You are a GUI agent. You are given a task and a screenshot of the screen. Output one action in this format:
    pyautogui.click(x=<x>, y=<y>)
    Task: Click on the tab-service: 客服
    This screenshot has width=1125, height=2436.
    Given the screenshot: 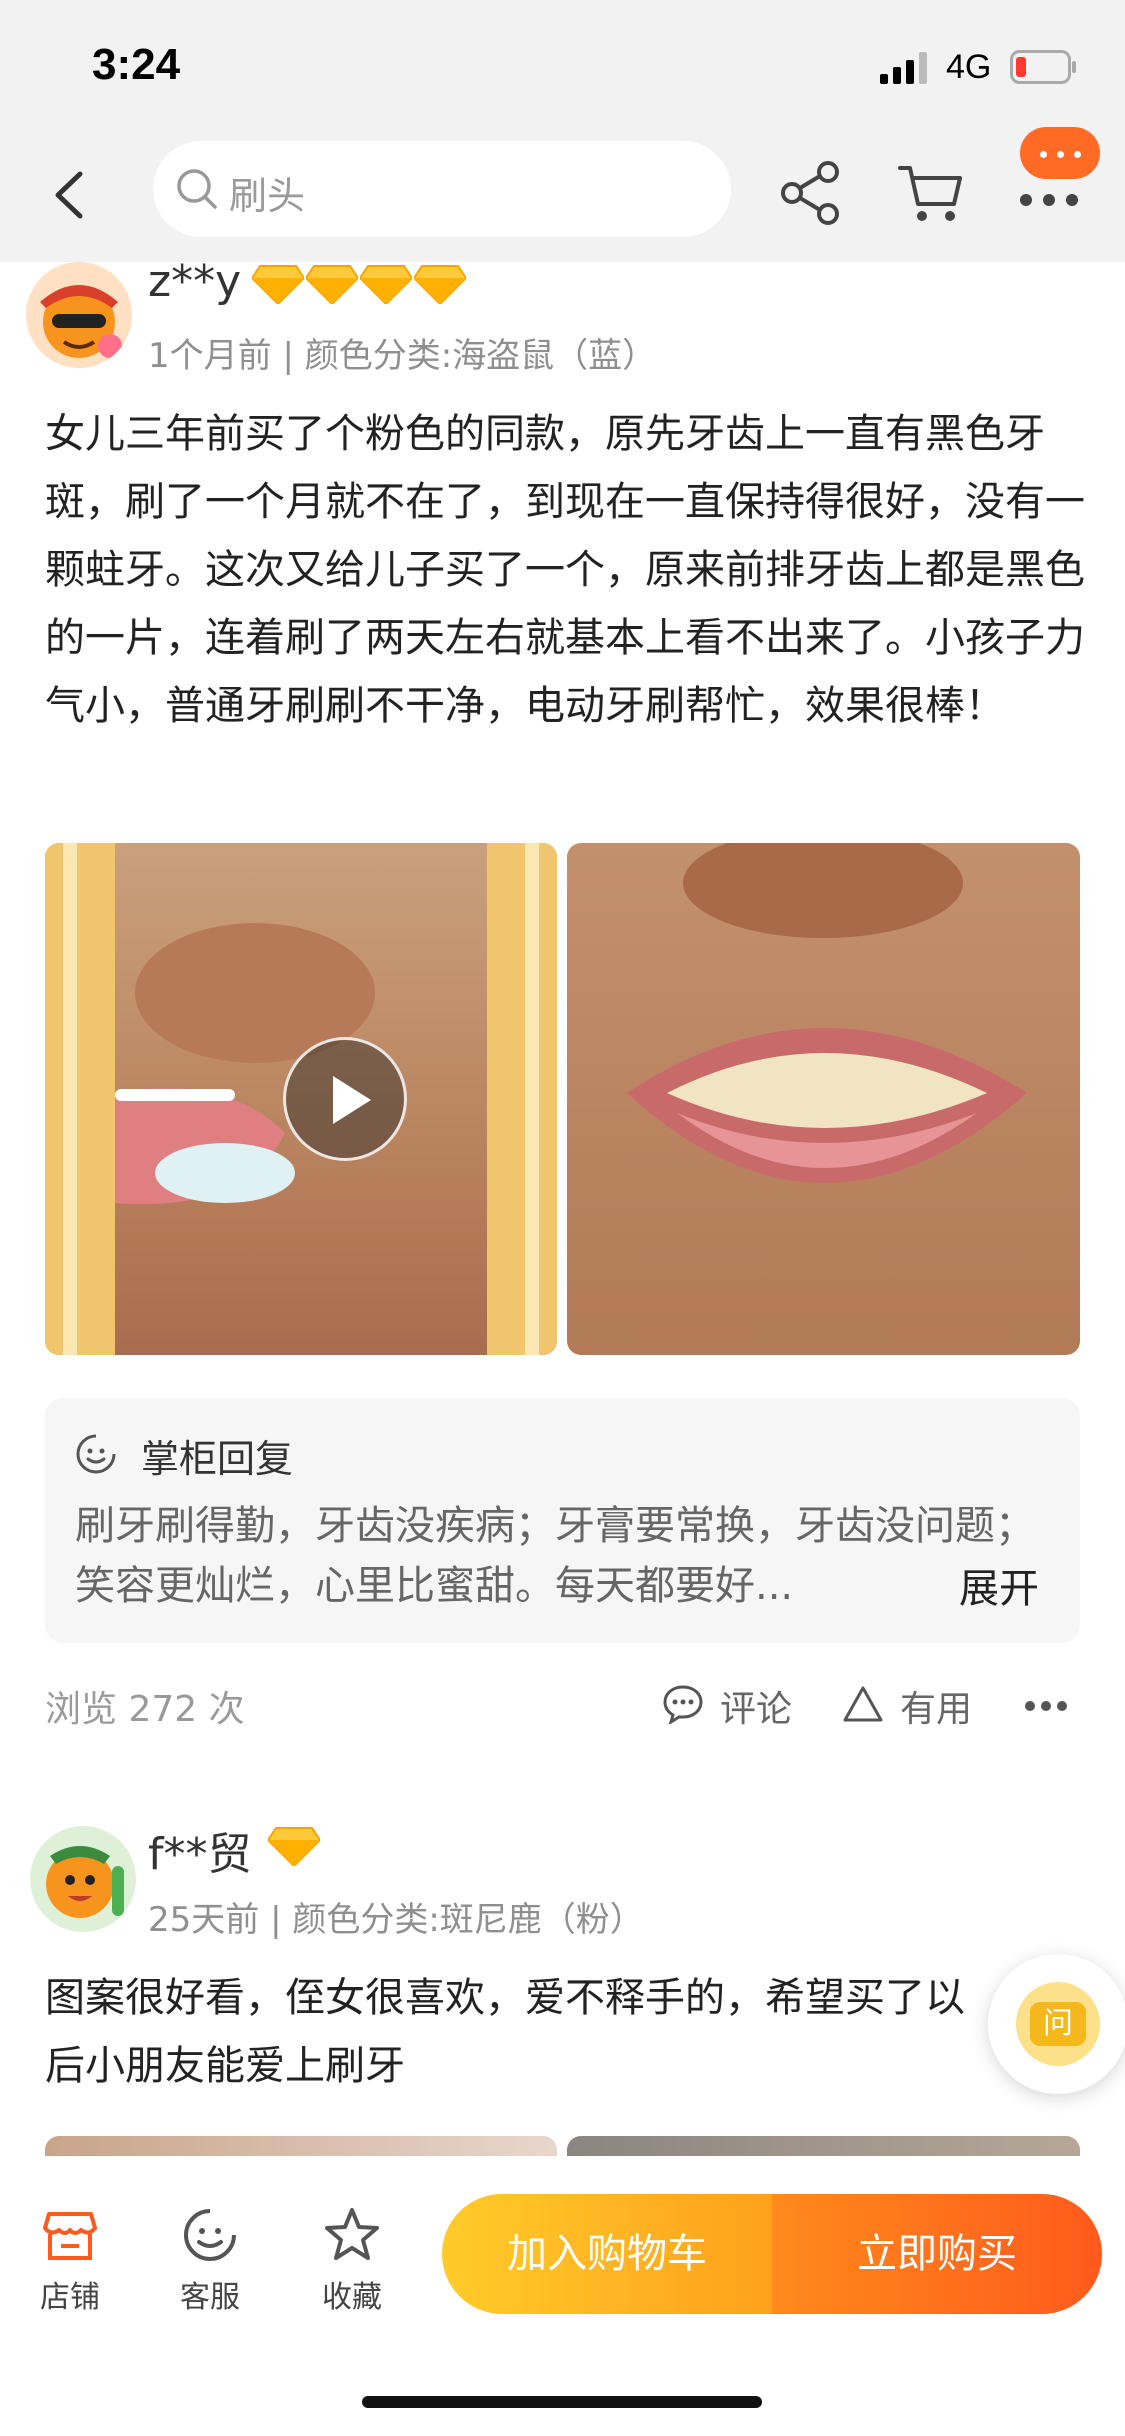 What is the action you would take?
    pyautogui.click(x=210, y=2261)
    